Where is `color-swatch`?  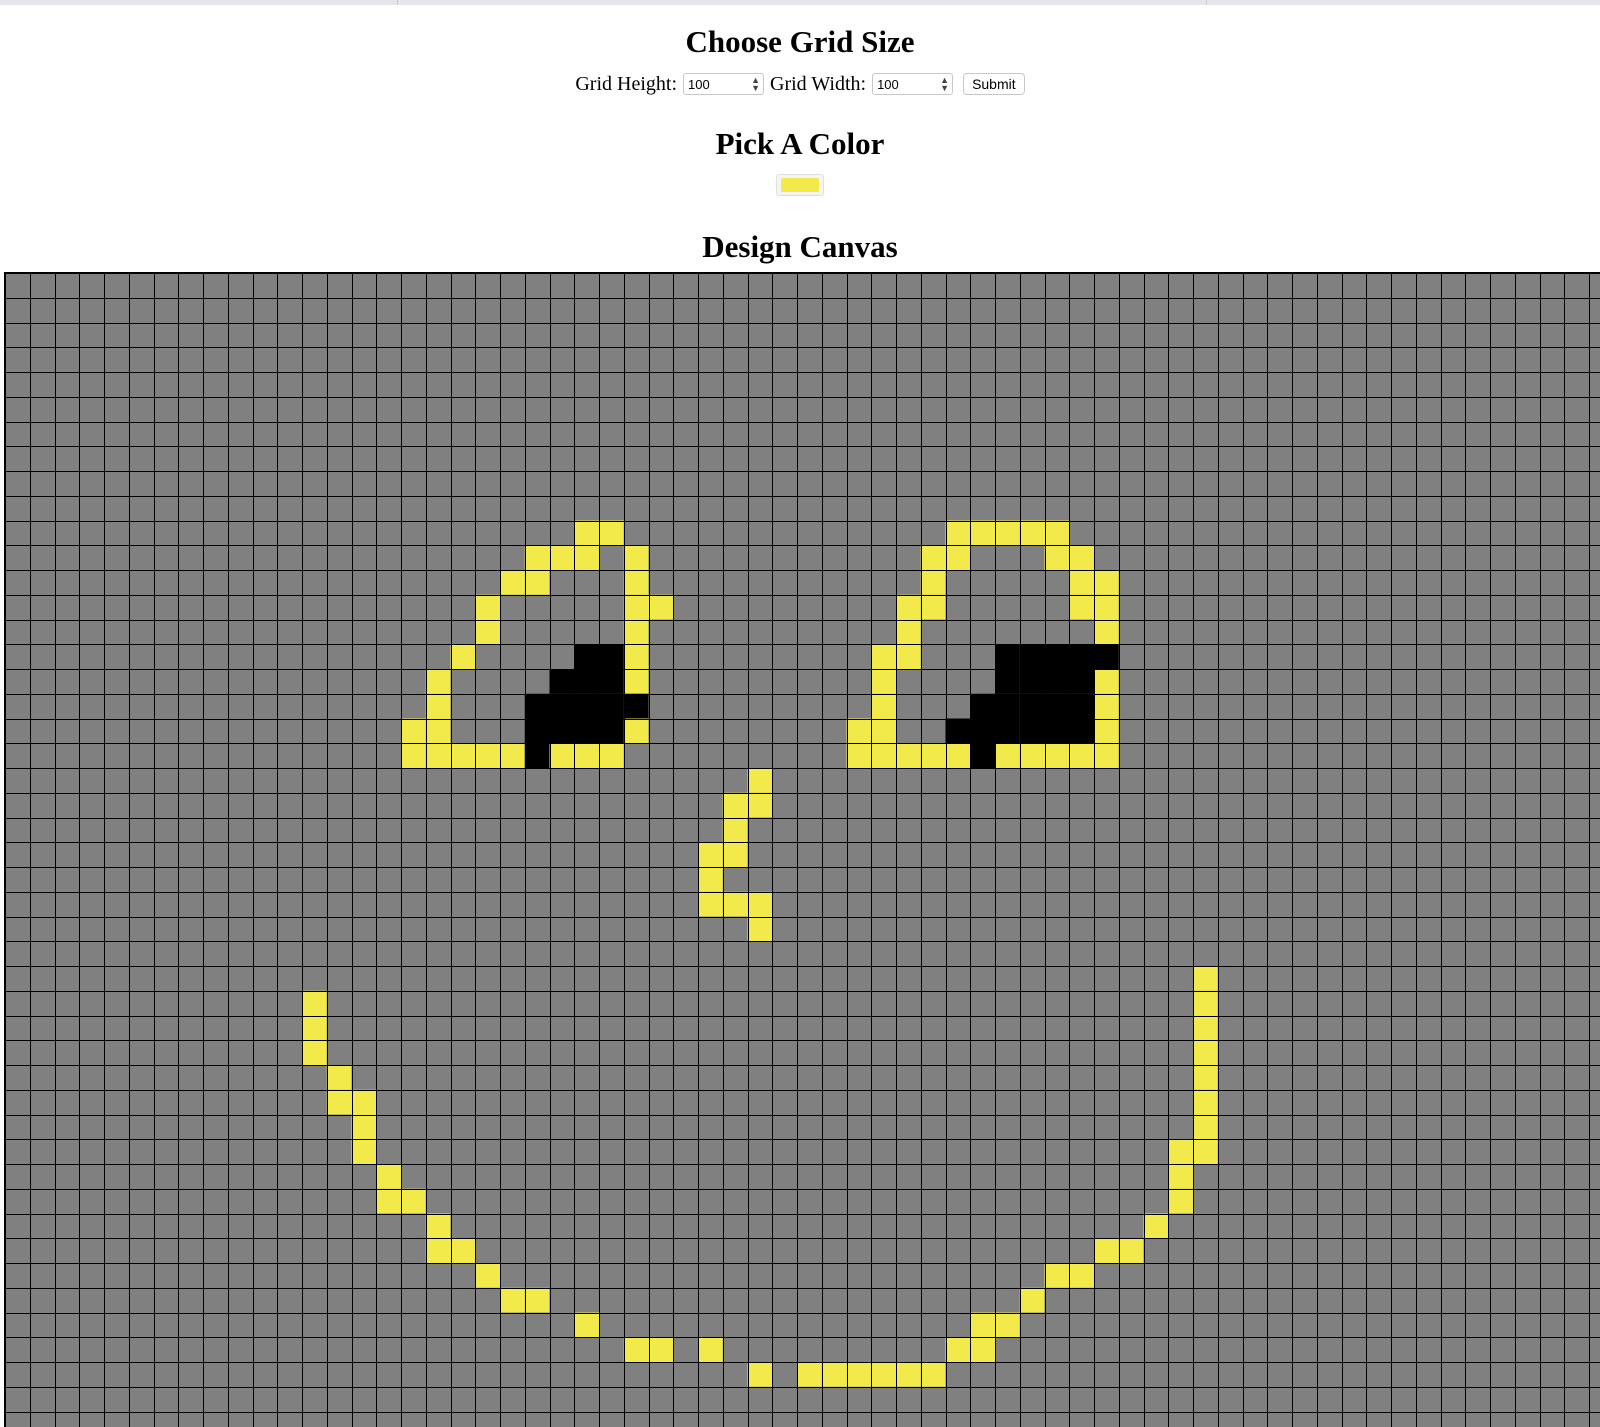
color-swatch is located at coordinates (800, 185).